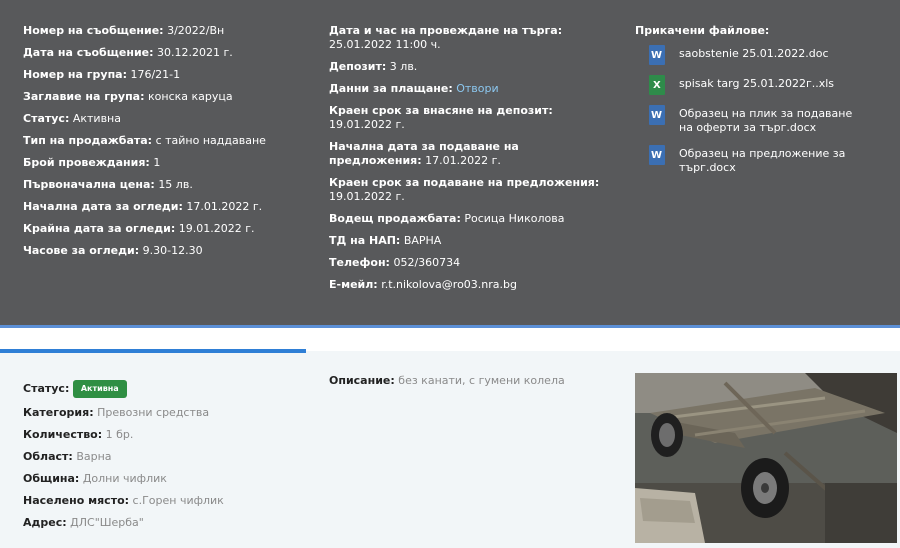 The height and width of the screenshot is (548, 900). Describe the element at coordinates (93, 30) in the screenshot. I see `field-label: Номер на съобщение:` at that location.